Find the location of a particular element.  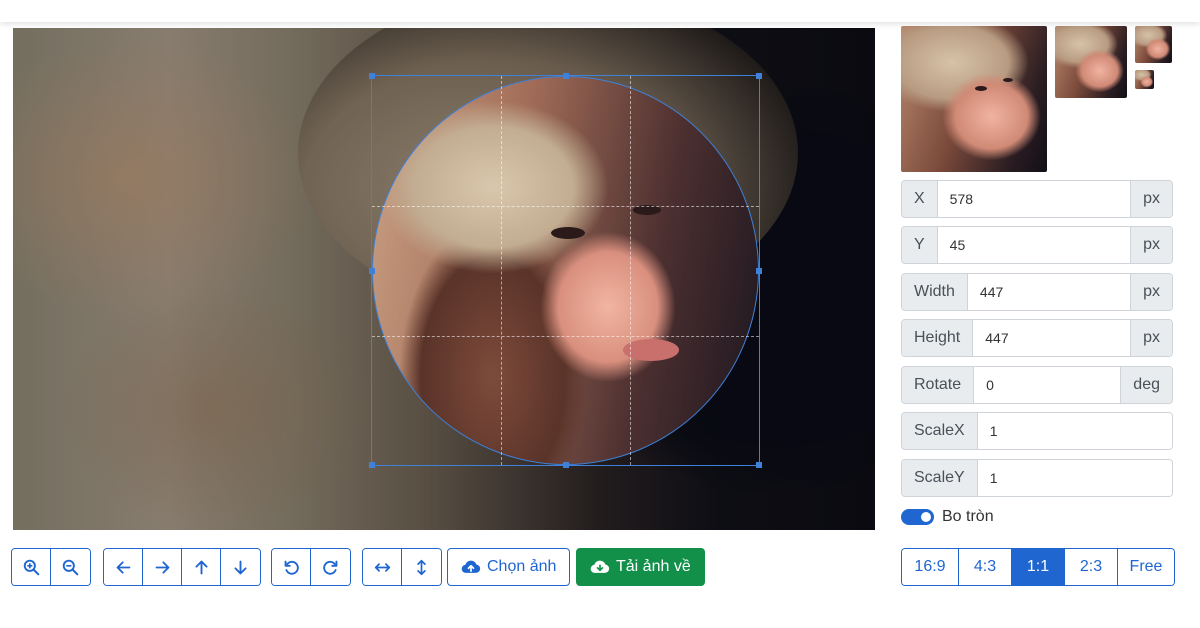

width-input is located at coordinates (1049, 292).